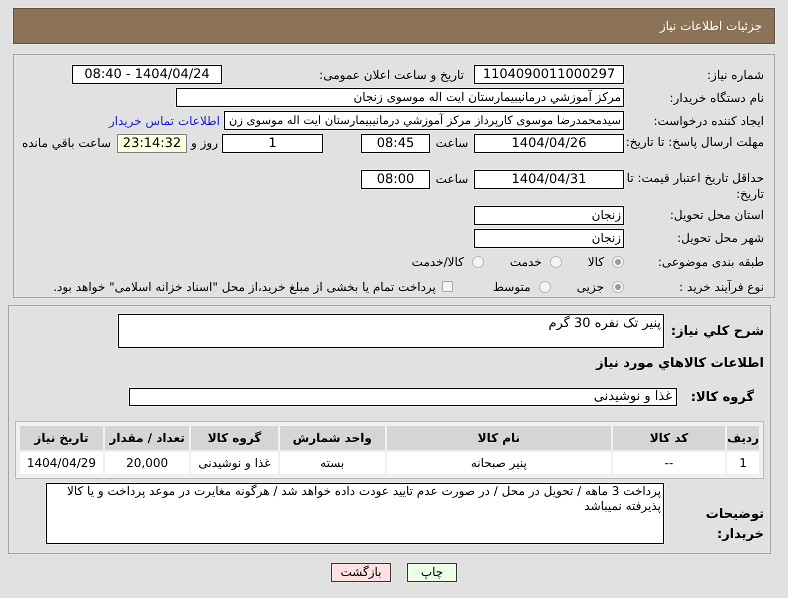 The image size is (788, 598). Describe the element at coordinates (695, 186) in the screenshot. I see `field-label: حداقل تاریخ اعتبار قیمت: تا تاریخ:` at that location.